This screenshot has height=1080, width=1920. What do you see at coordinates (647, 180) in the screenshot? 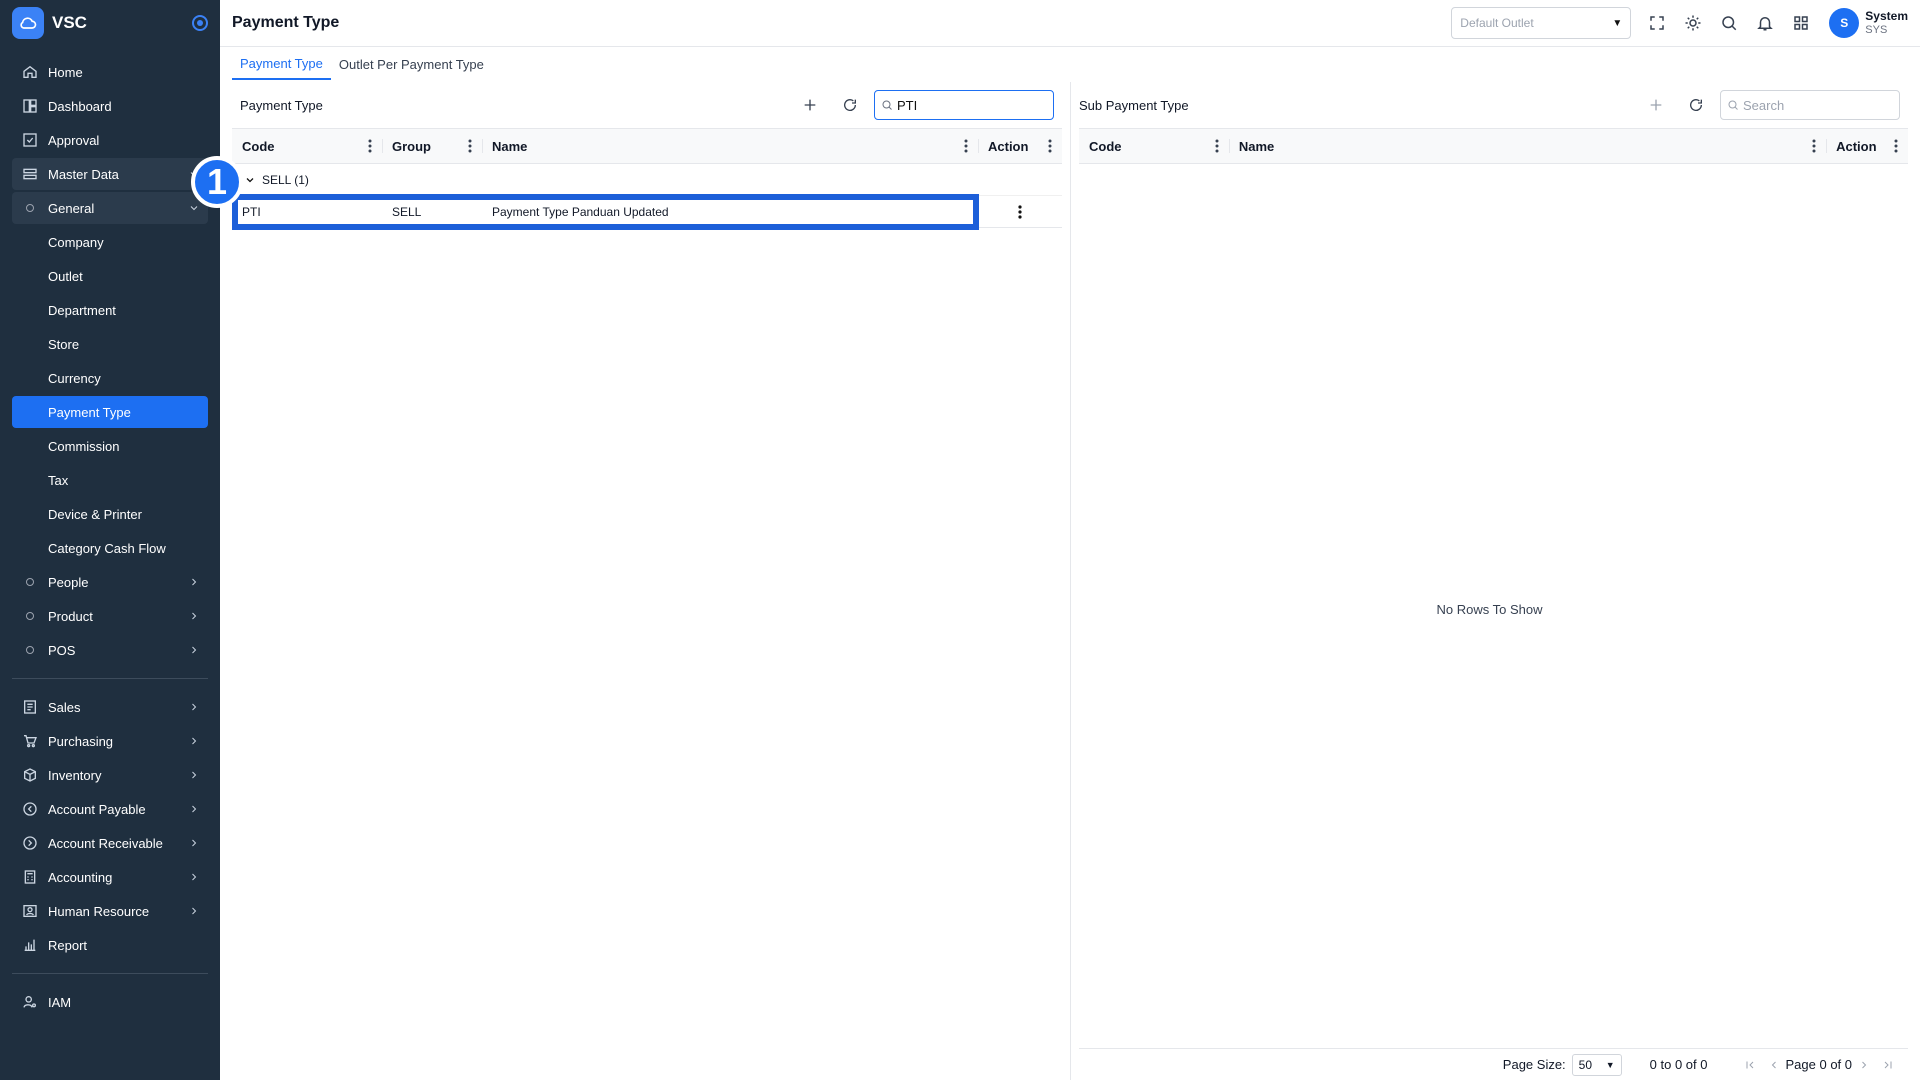
I see `group-row-sell: SELL (1)` at bounding box center [647, 180].